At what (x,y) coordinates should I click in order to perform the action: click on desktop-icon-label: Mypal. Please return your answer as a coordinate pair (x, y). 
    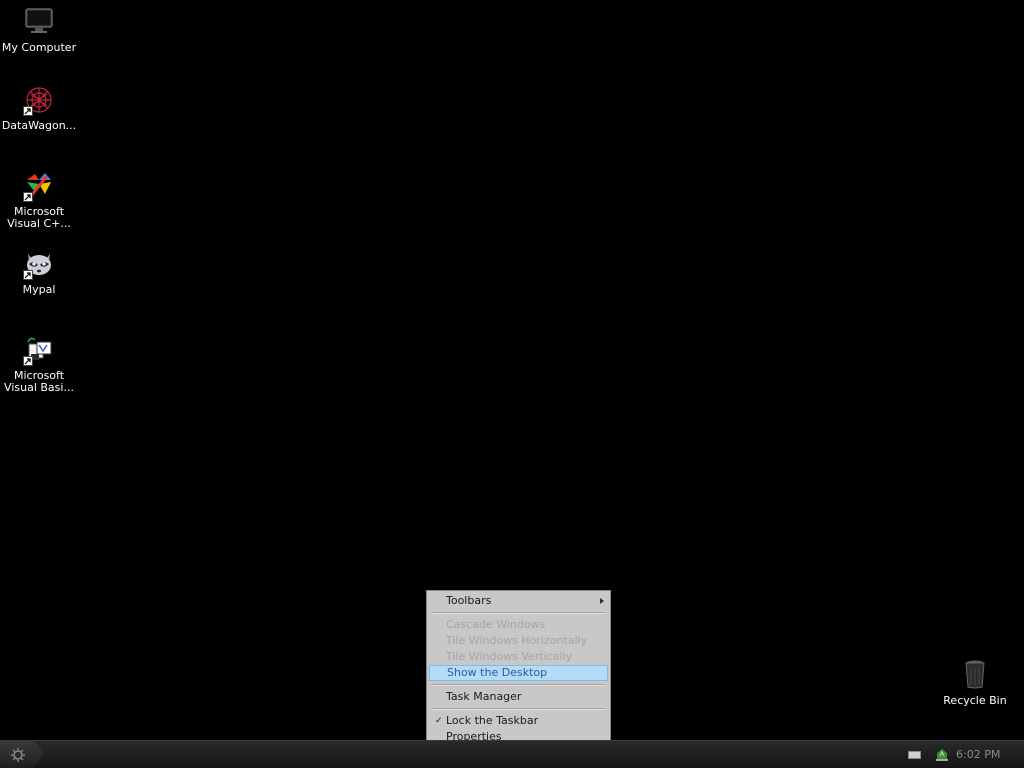
    Looking at the image, I should click on (39, 289).